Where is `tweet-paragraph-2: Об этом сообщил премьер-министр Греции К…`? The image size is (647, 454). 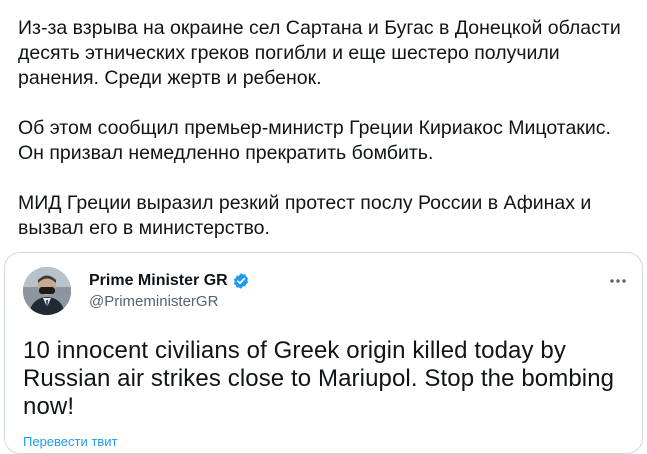
tweet-paragraph-2: Об этом сообщил премьер-министр Греции К… is located at coordinates (314, 140).